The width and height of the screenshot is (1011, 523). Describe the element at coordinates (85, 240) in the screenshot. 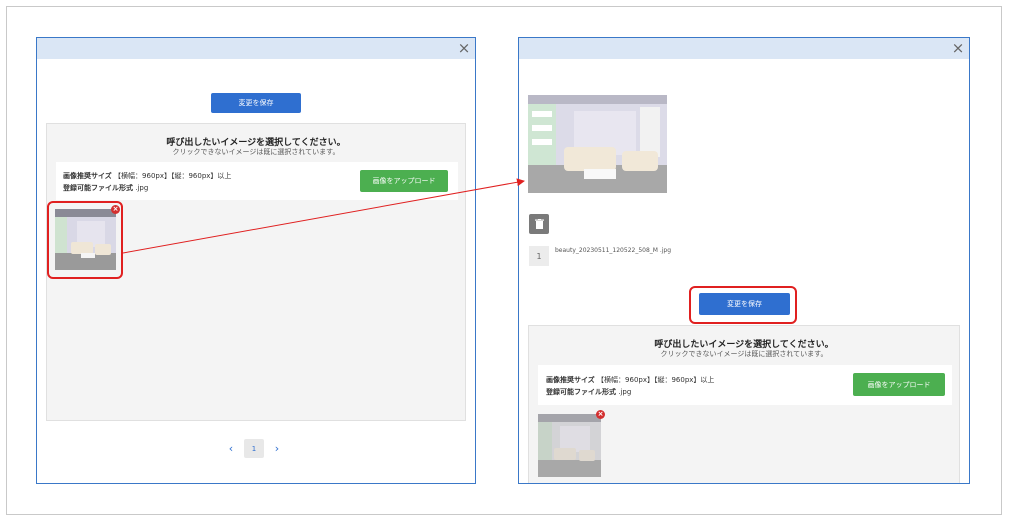

I see `highlight-selected-thumbnail` at that location.